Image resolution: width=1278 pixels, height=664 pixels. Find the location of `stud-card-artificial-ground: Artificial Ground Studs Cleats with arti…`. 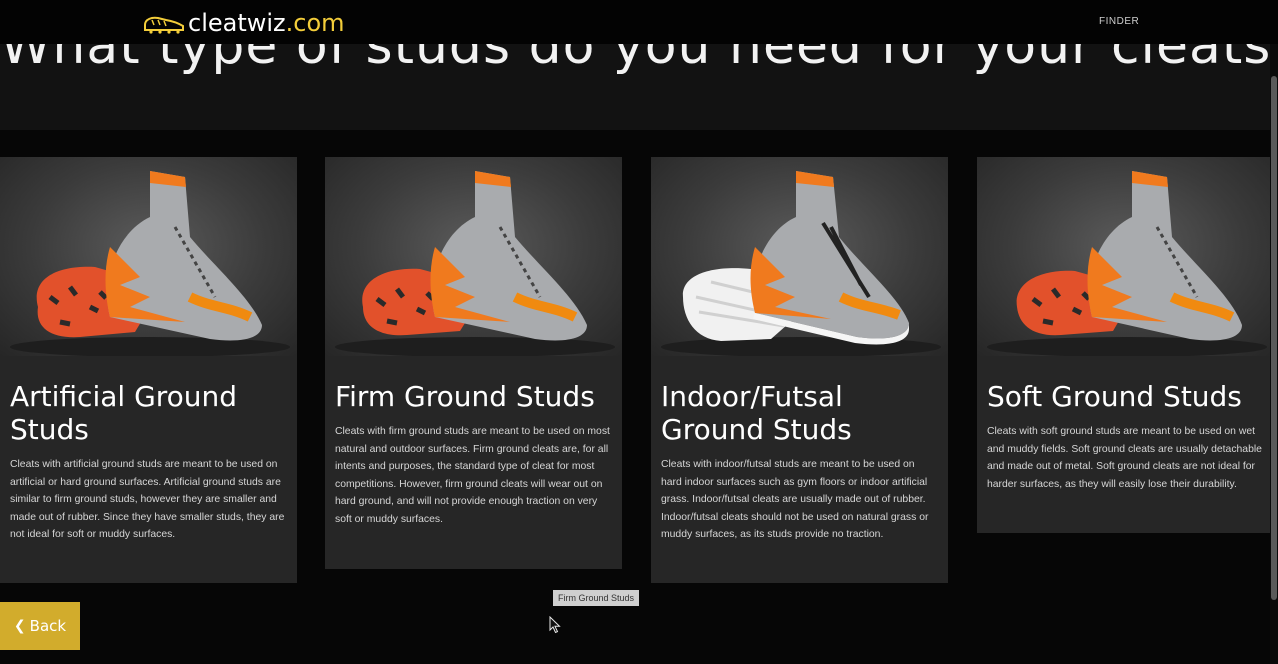

stud-card-artificial-ground: Artificial Ground Studs Cleats with arti… is located at coordinates (148, 370).